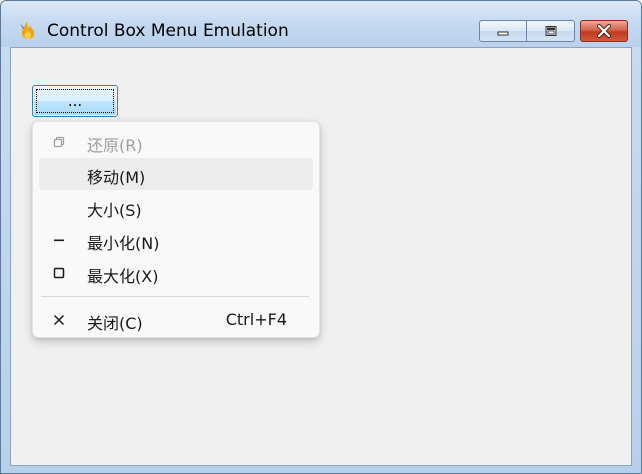  Describe the element at coordinates (123, 276) in the screenshot. I see `menu-item-label: 最大化(X)` at that location.